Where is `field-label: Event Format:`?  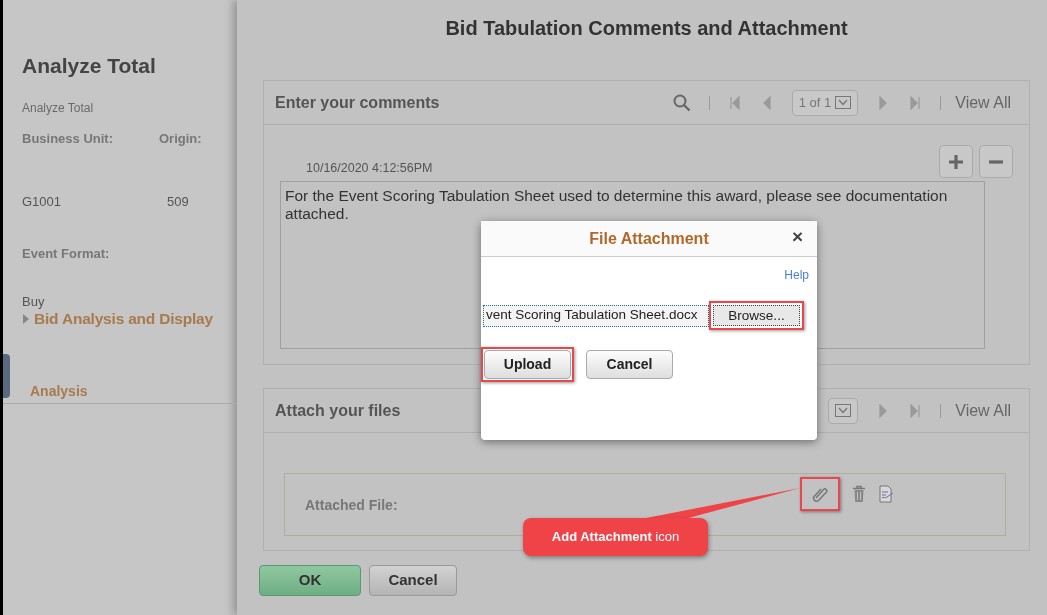 field-label: Event Format: is located at coordinates (66, 253).